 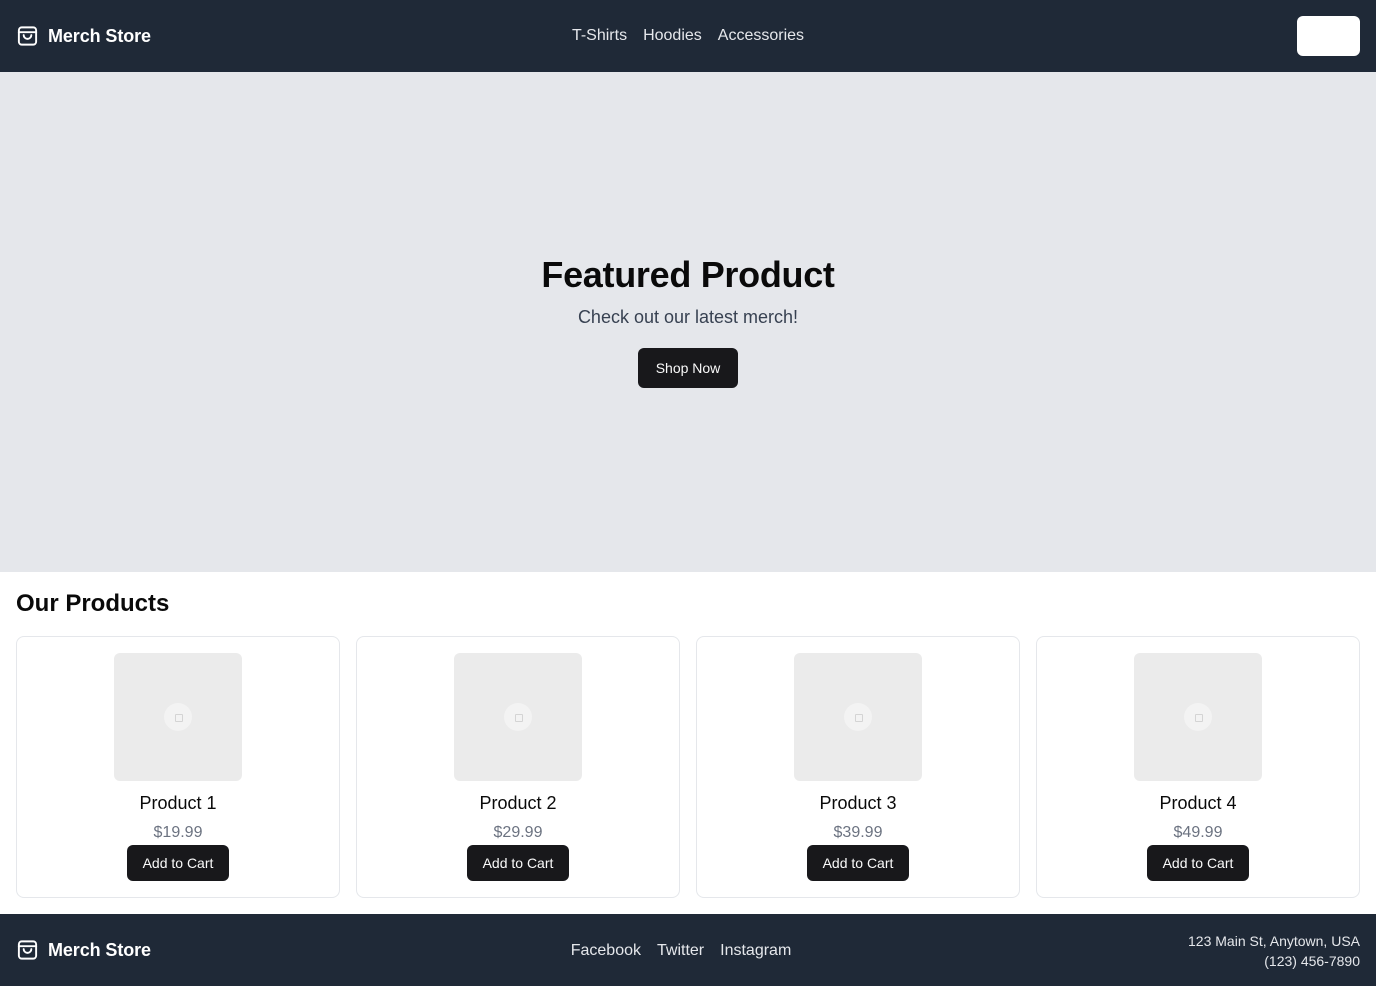 I want to click on contact-phone: (123) 456-7890, so click(x=1312, y=961).